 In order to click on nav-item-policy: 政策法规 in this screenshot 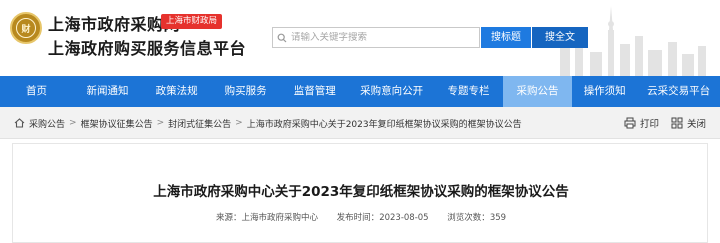, I will do `click(176, 91)`.